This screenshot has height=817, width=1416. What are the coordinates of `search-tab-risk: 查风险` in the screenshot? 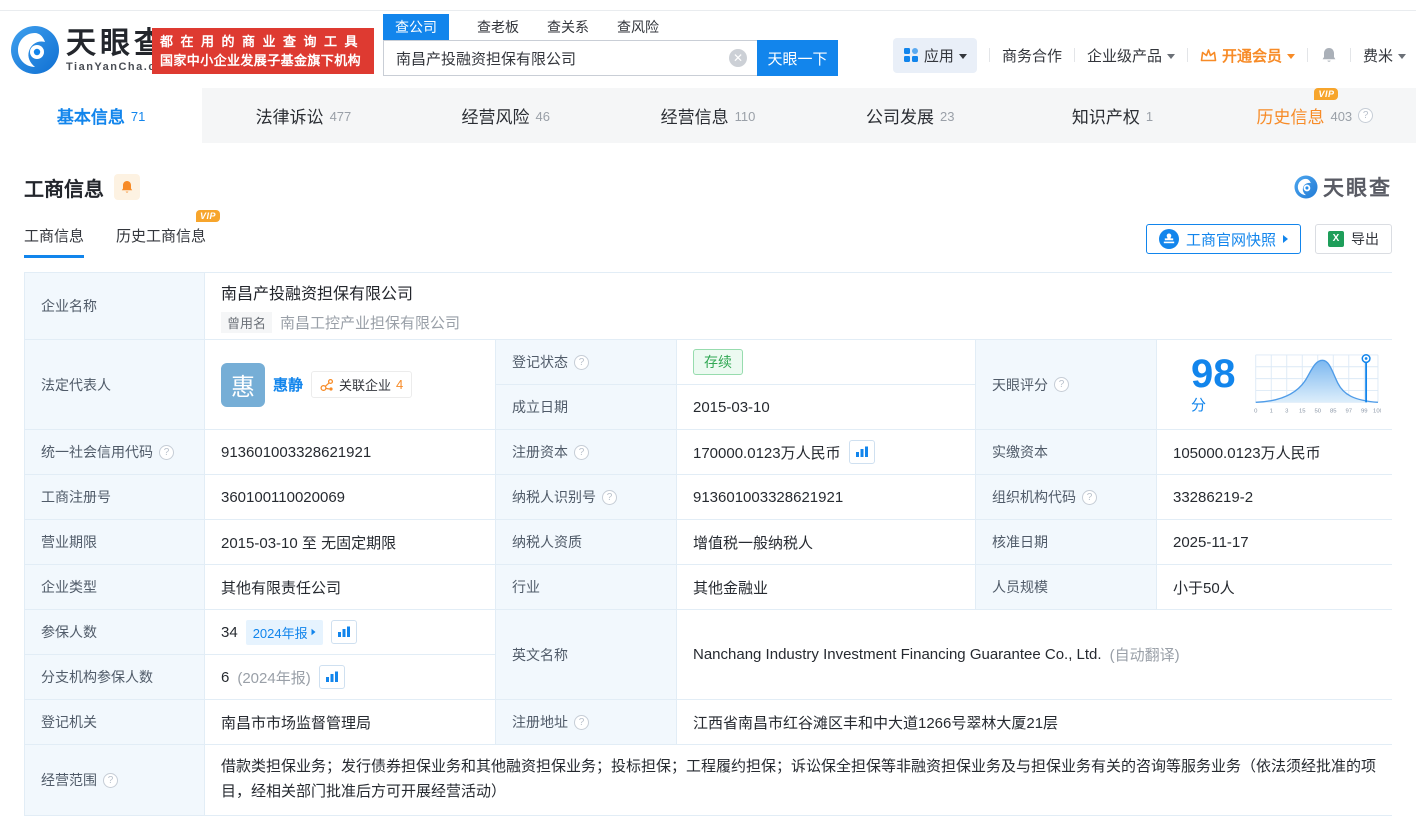 It's located at (638, 27).